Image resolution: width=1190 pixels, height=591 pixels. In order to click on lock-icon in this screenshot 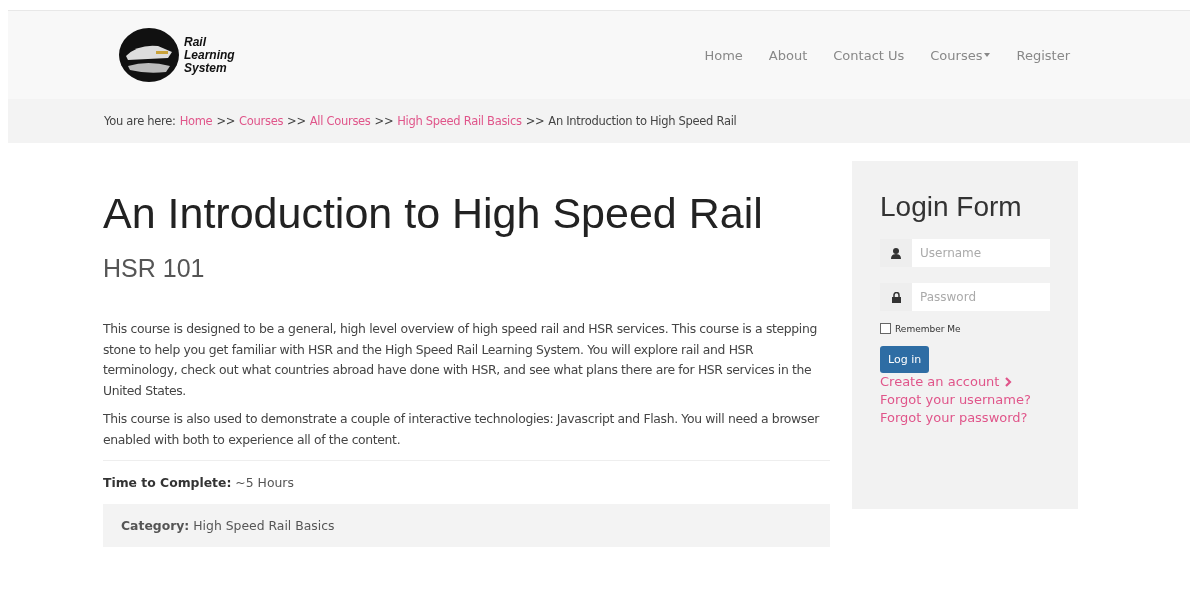, I will do `click(896, 297)`.